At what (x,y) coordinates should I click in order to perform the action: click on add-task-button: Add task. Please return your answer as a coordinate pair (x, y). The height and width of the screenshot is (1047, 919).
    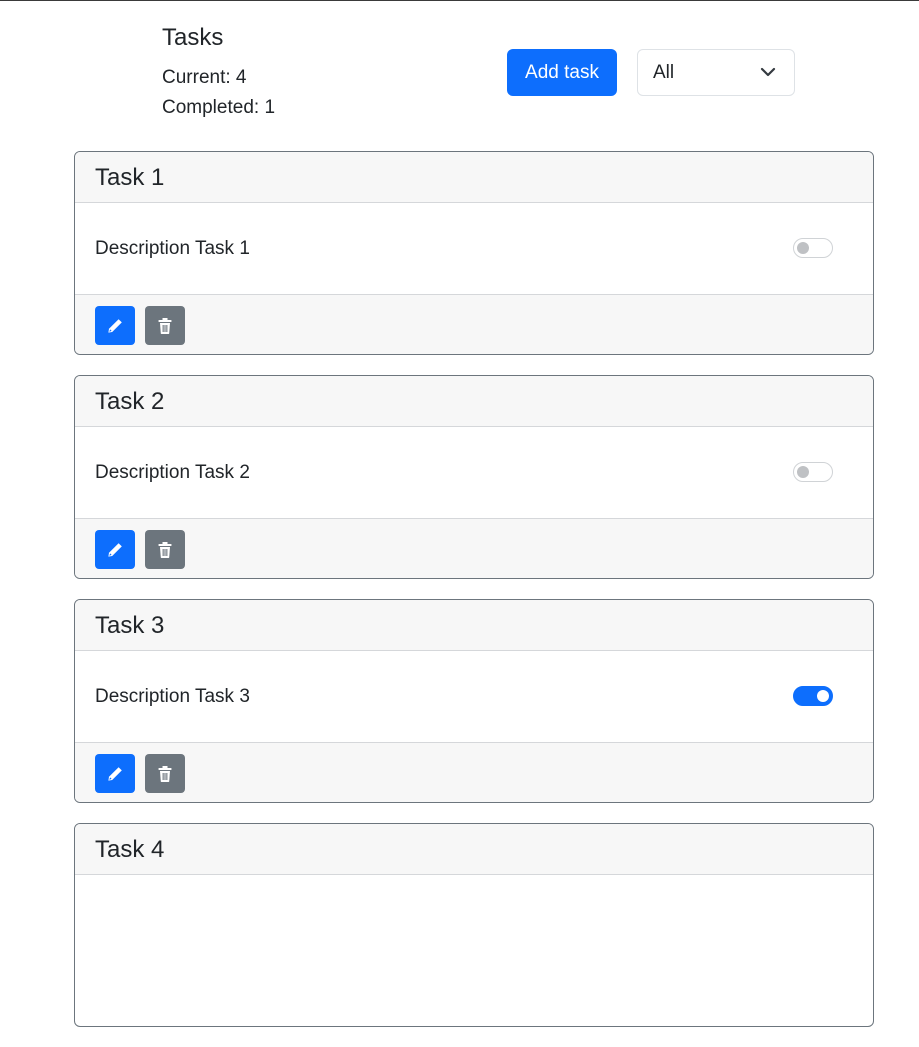
    Looking at the image, I should click on (562, 72).